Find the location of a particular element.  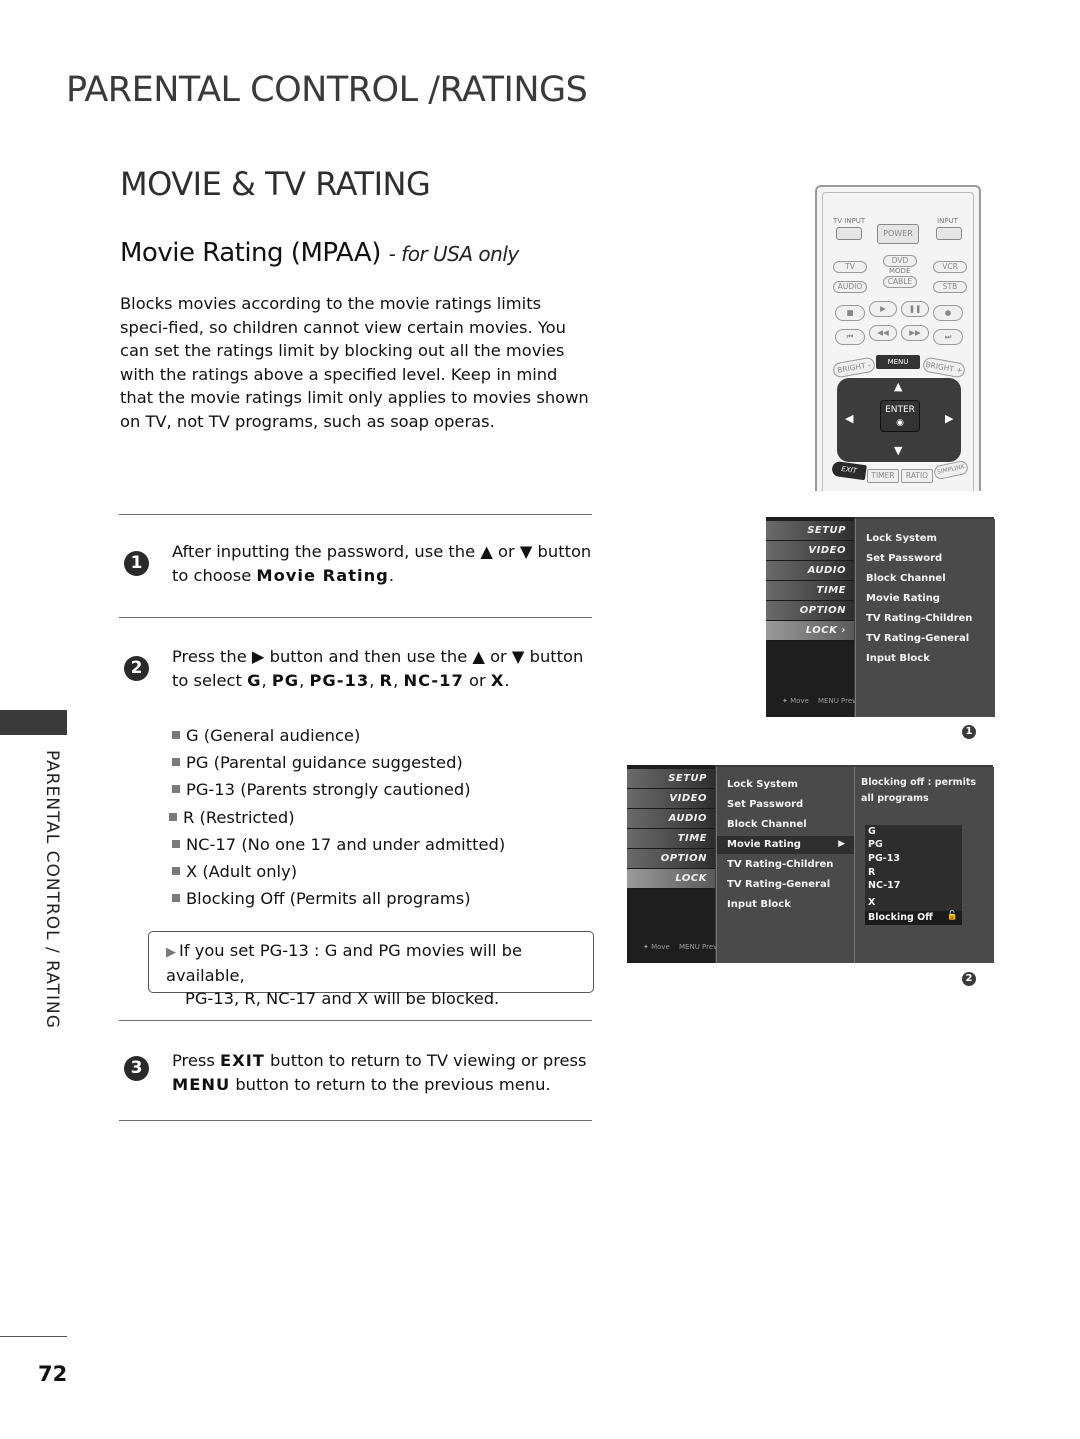

rating-option-pg: PG is located at coordinates (875, 844).